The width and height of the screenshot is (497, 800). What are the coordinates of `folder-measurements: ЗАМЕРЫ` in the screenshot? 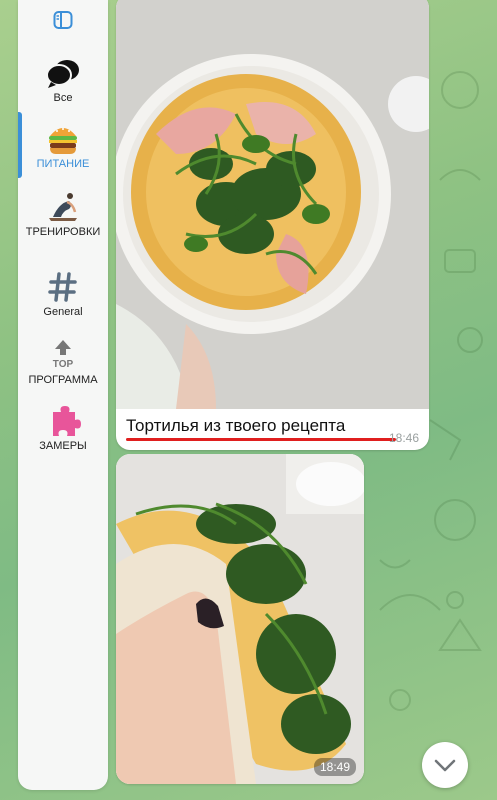 It's located at (63, 428).